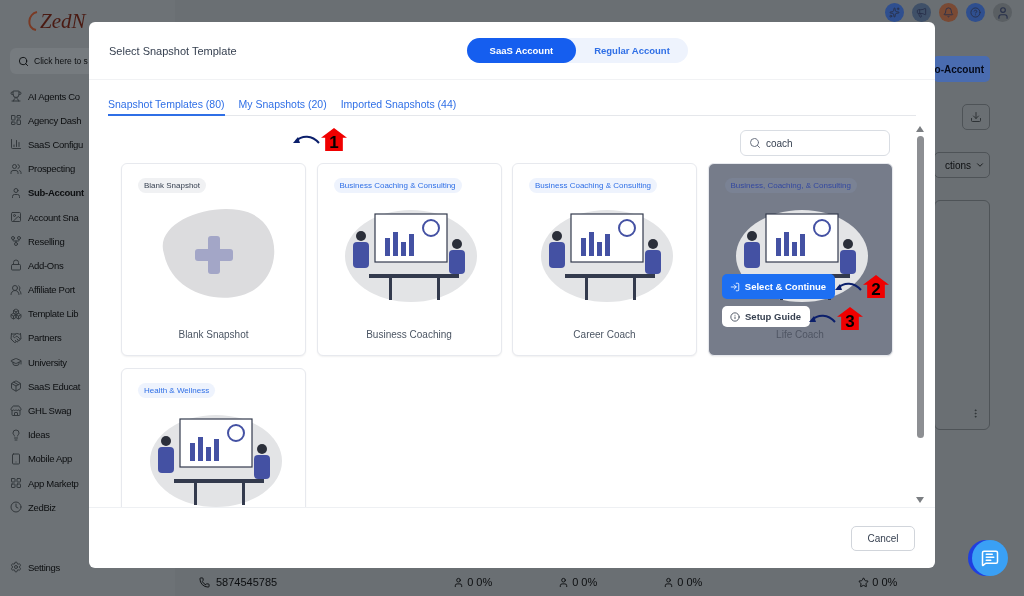 The image size is (1024, 596). What do you see at coordinates (87, 168) in the screenshot?
I see `sidebar-item: Prospecting` at bounding box center [87, 168].